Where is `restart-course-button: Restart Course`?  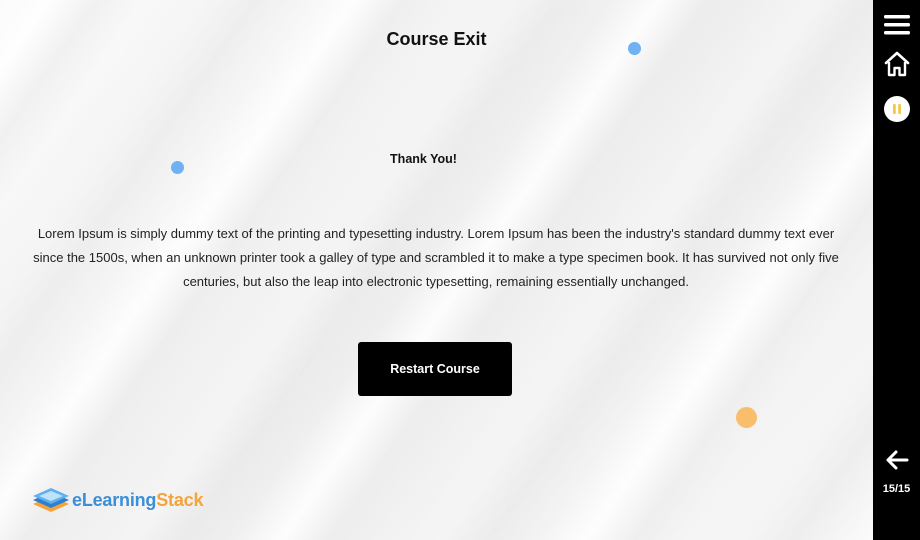
restart-course-button: Restart Course is located at coordinates (435, 369).